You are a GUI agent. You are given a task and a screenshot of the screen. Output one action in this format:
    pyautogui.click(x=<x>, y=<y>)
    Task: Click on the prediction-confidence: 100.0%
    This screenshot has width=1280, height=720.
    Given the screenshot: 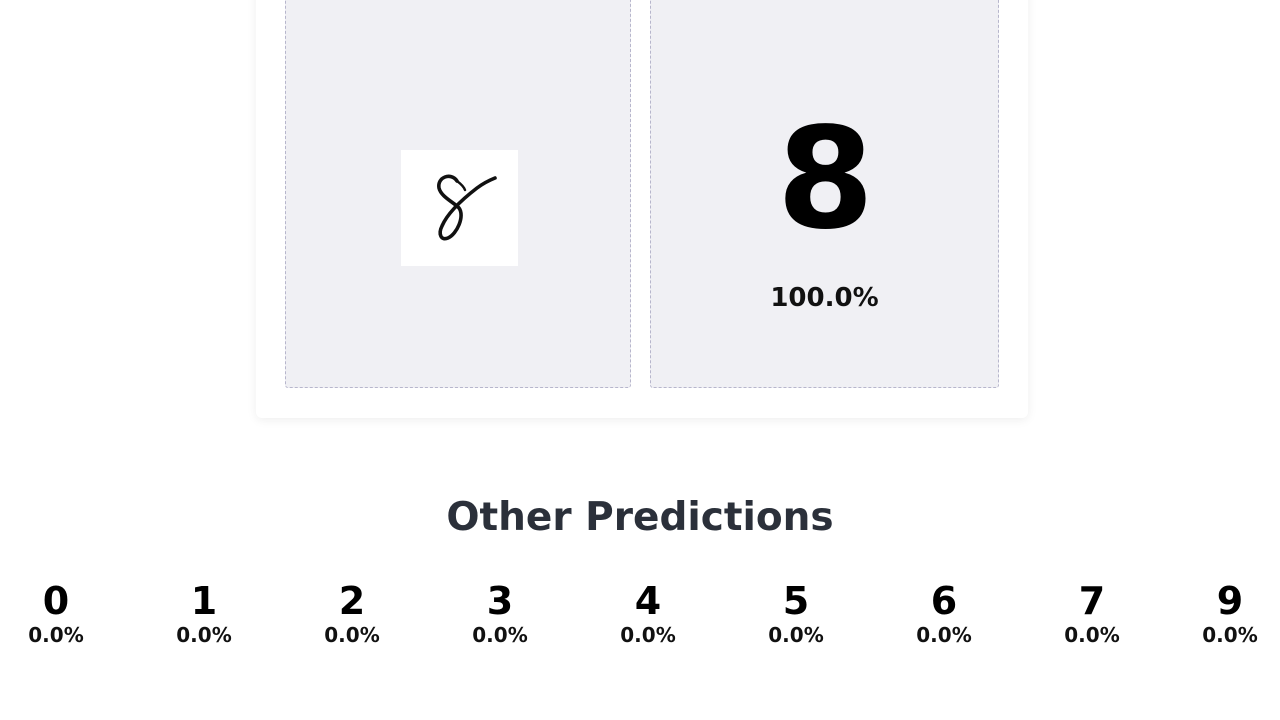 What is the action you would take?
    pyautogui.click(x=824, y=298)
    